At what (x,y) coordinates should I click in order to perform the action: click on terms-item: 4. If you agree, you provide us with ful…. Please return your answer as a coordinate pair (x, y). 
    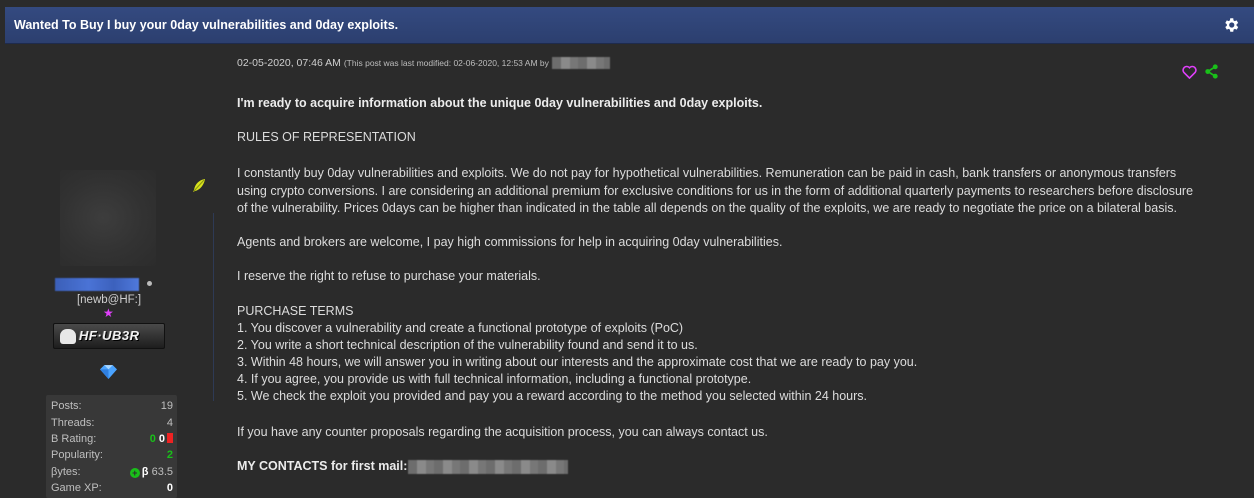
    Looking at the image, I should click on (494, 379).